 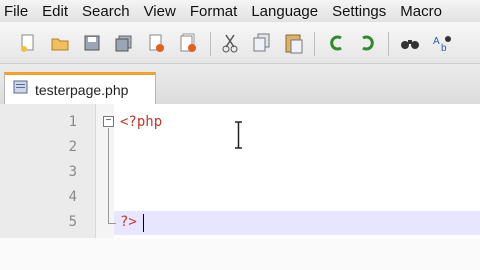 I want to click on close-all-icon, so click(x=188, y=43).